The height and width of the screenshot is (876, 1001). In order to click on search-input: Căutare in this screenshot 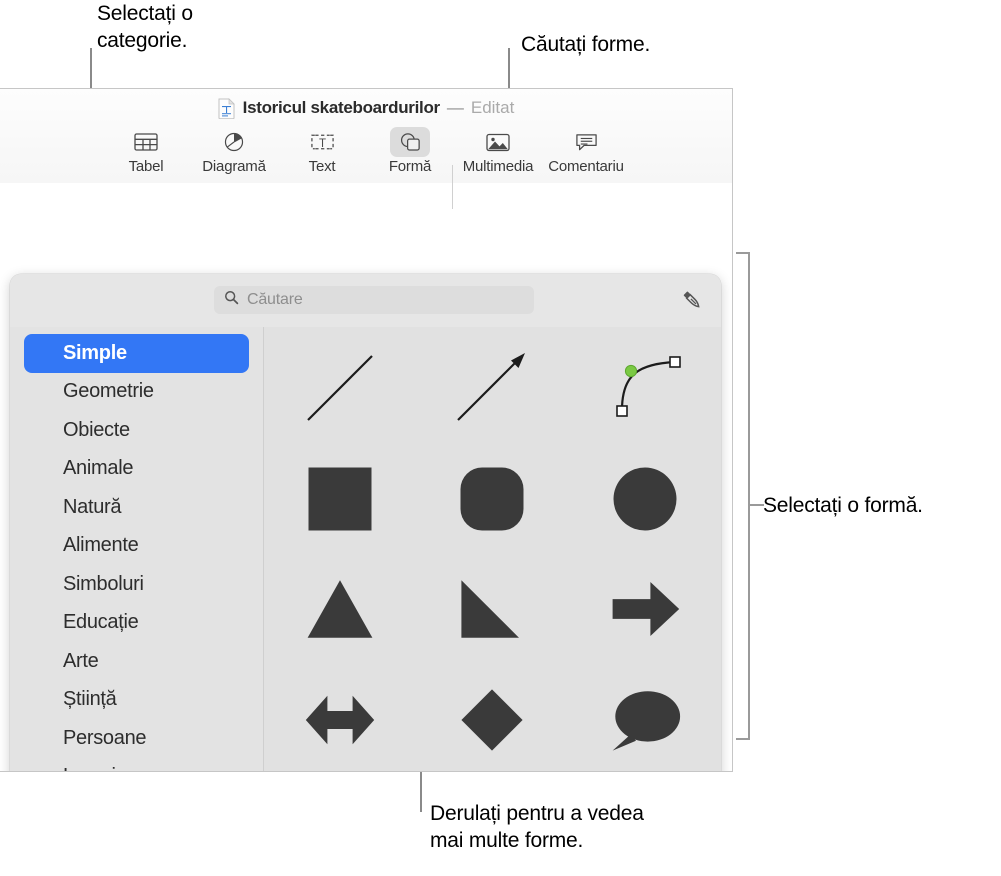, I will do `click(374, 300)`.